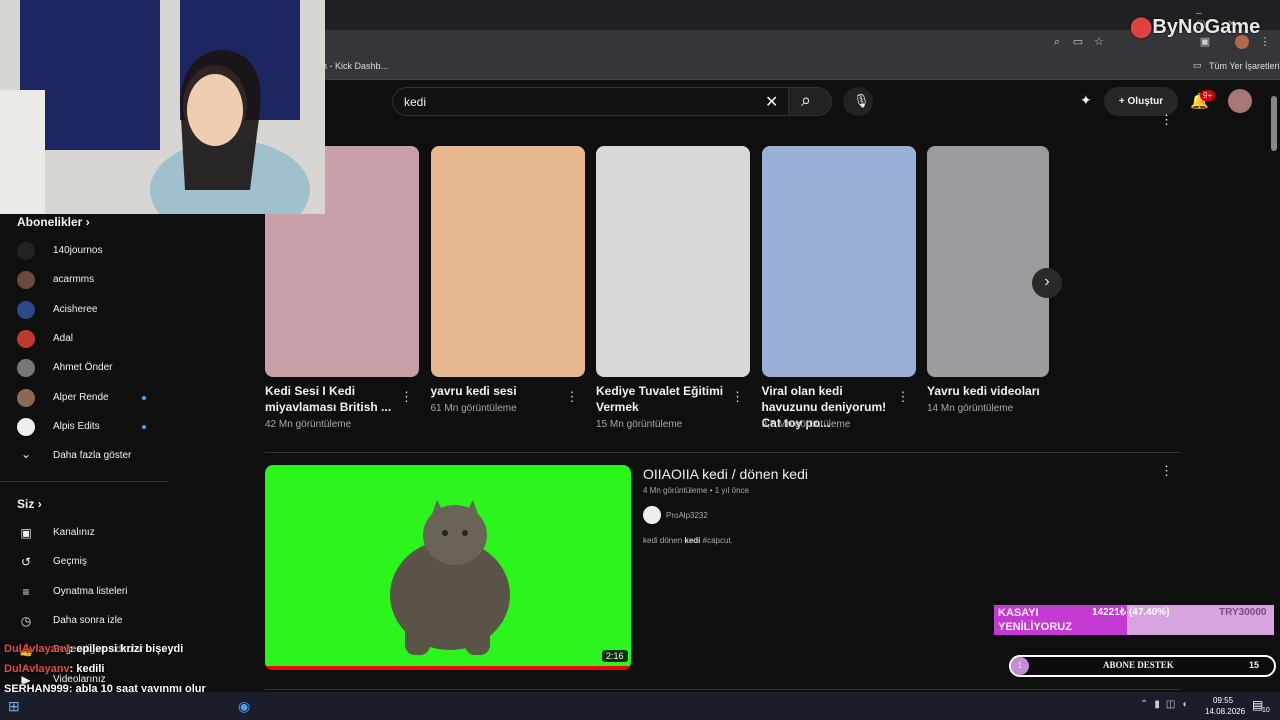 This screenshot has width=1280, height=720. Describe the element at coordinates (97, 456) in the screenshot. I see `show-more-button: ⌄ Daha fazla göster` at that location.